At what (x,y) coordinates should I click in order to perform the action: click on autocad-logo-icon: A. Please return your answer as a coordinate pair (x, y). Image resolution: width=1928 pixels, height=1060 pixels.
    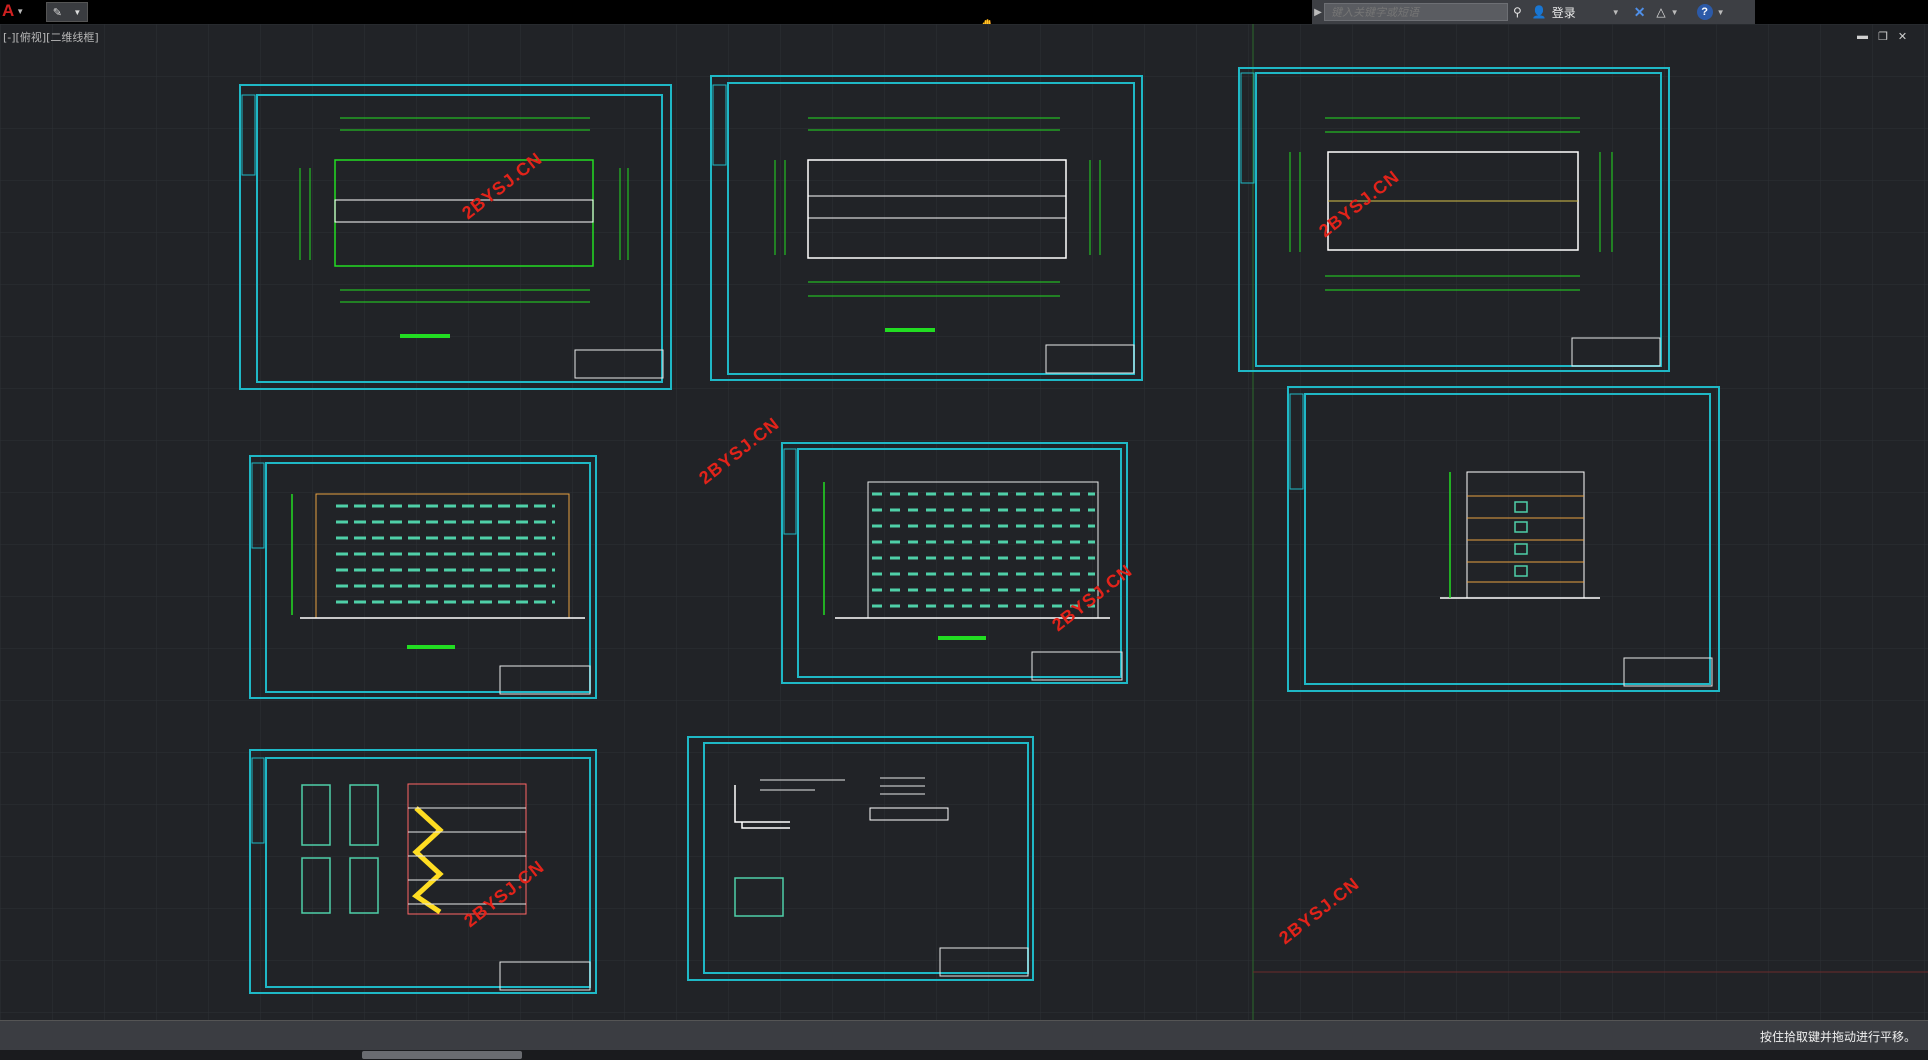
    Looking at the image, I should click on (8, 10).